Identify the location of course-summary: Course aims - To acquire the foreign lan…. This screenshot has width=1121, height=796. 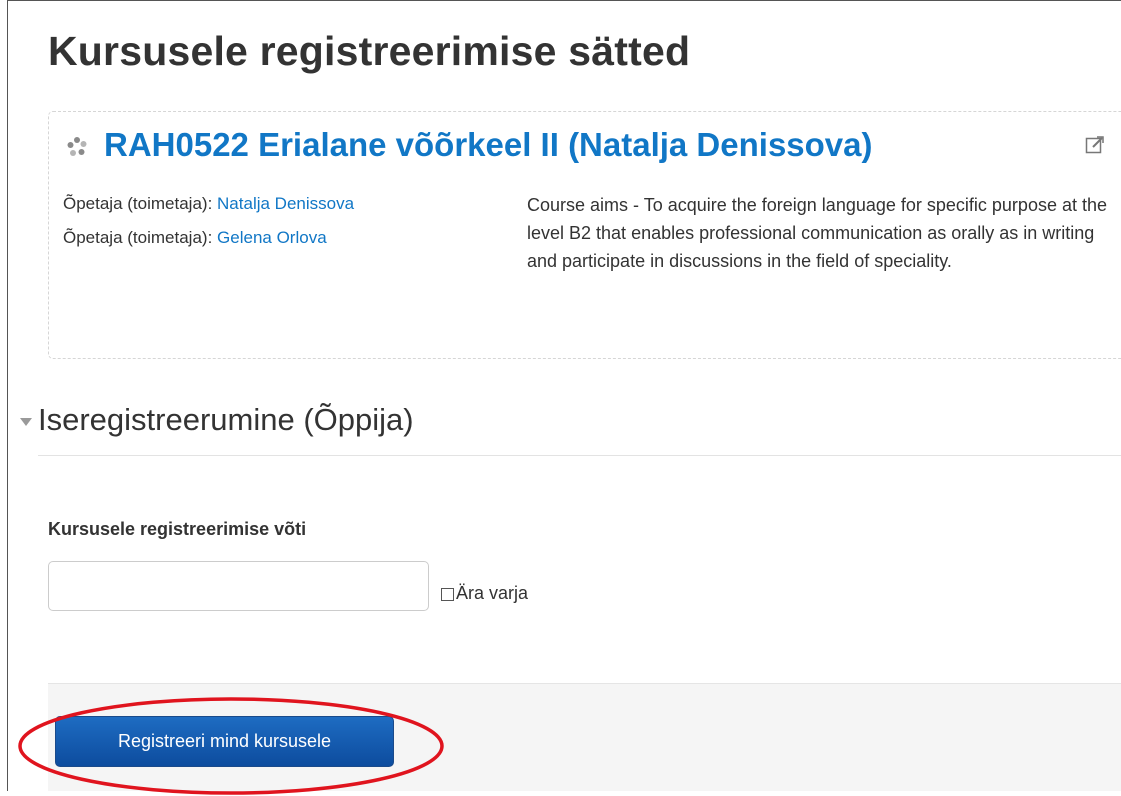
(817, 233).